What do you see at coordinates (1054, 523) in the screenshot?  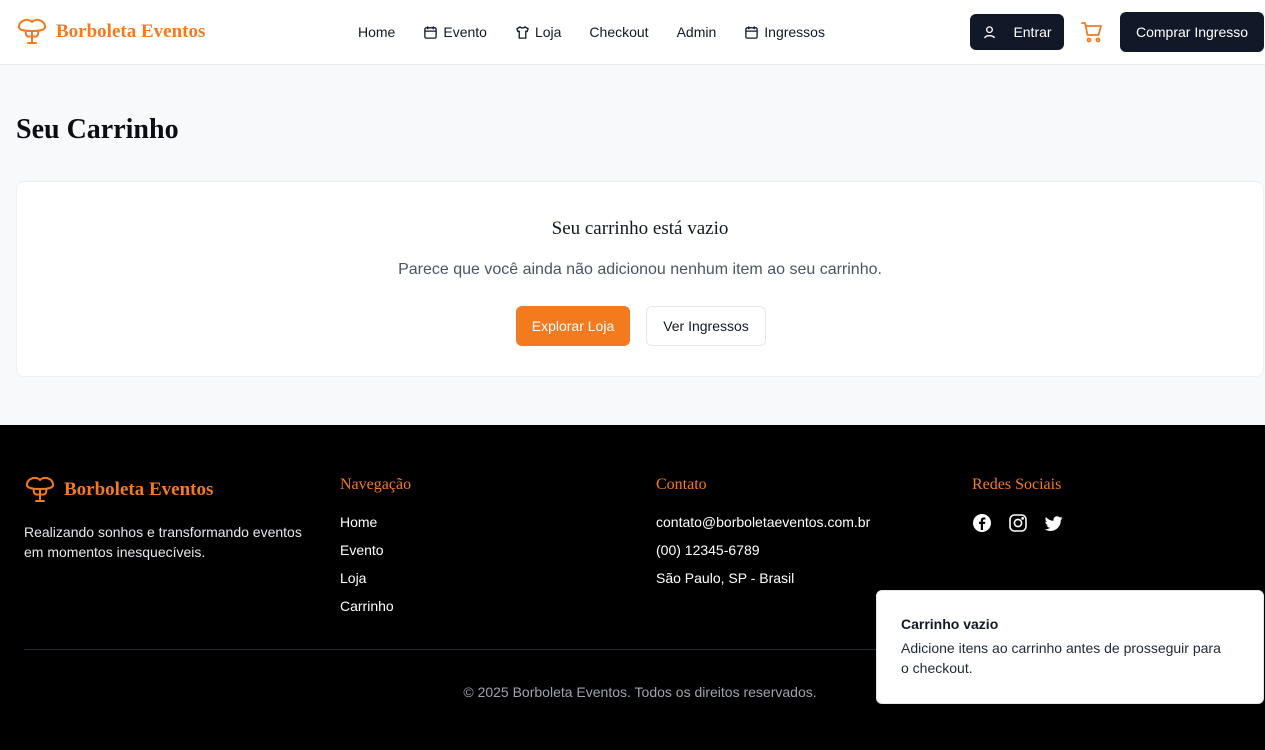 I see `twitter-icon` at bounding box center [1054, 523].